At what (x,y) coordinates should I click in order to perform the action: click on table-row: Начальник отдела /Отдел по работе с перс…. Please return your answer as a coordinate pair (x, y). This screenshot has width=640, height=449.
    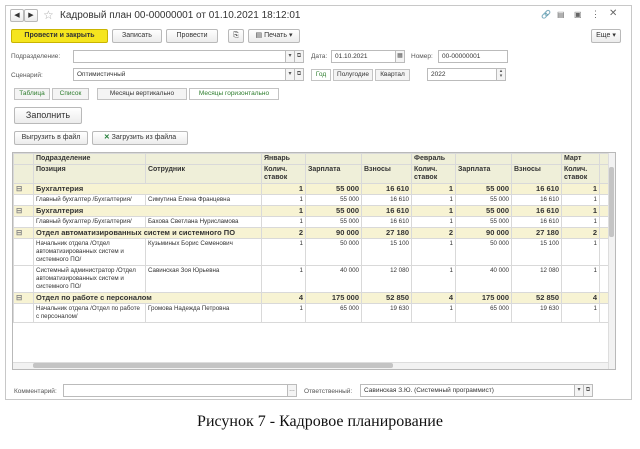
    Looking at the image, I should click on (314, 313).